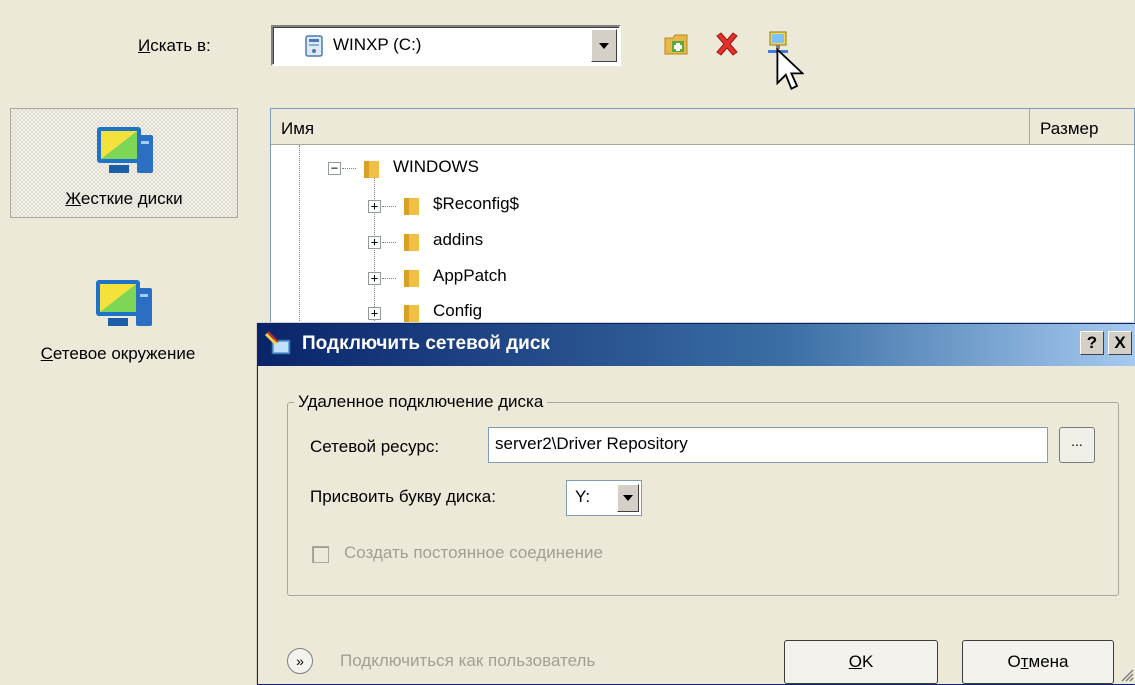 This screenshot has height=685, width=1135. I want to click on computer-icon, so click(125, 150).